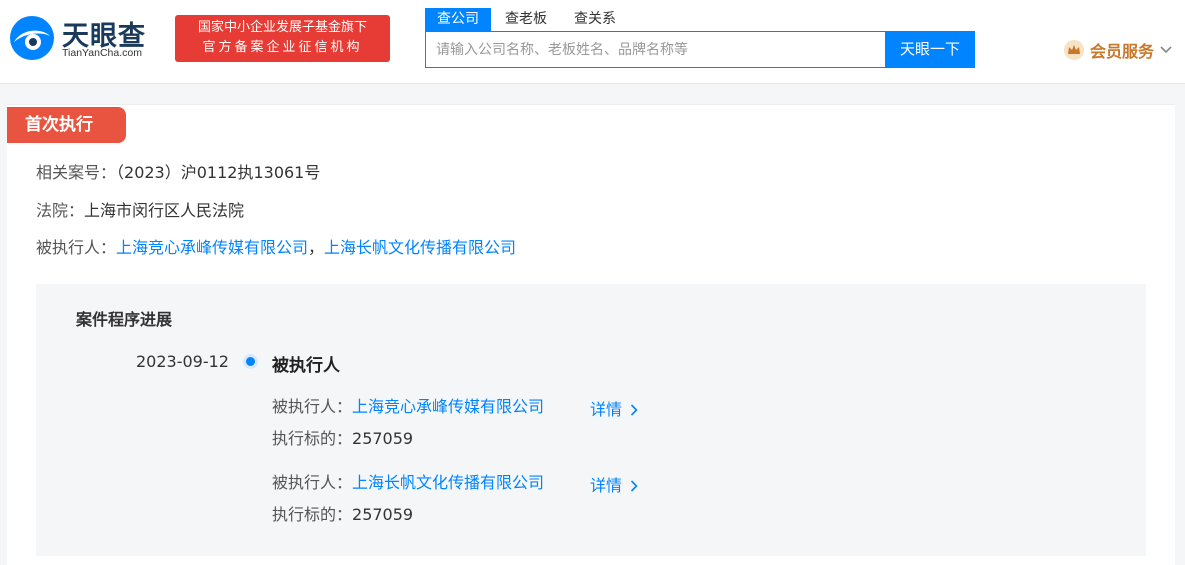 The width and height of the screenshot is (1185, 565). I want to click on timeline-party-row-1: 被执行人：上海竞心承峰传媒有限公司, so click(408, 407).